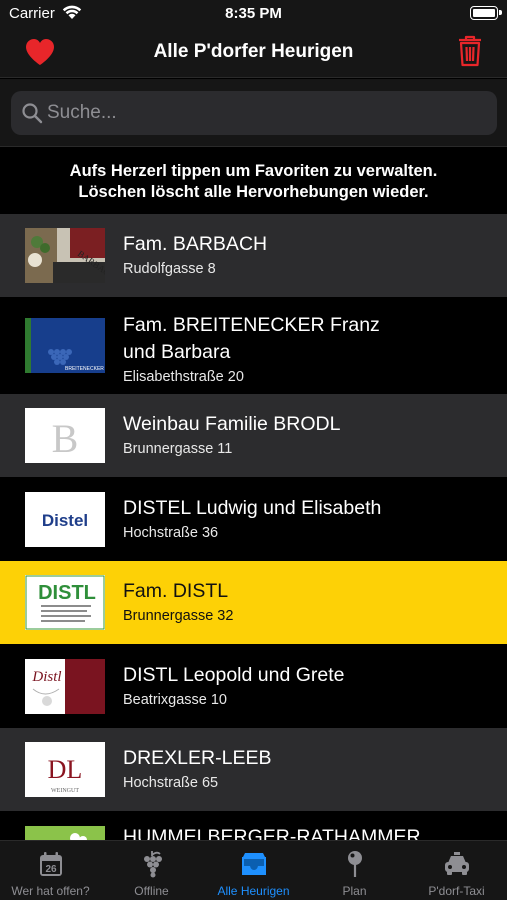 This screenshot has width=507, height=900. I want to click on distel-logo-image: Distel, so click(65, 519).